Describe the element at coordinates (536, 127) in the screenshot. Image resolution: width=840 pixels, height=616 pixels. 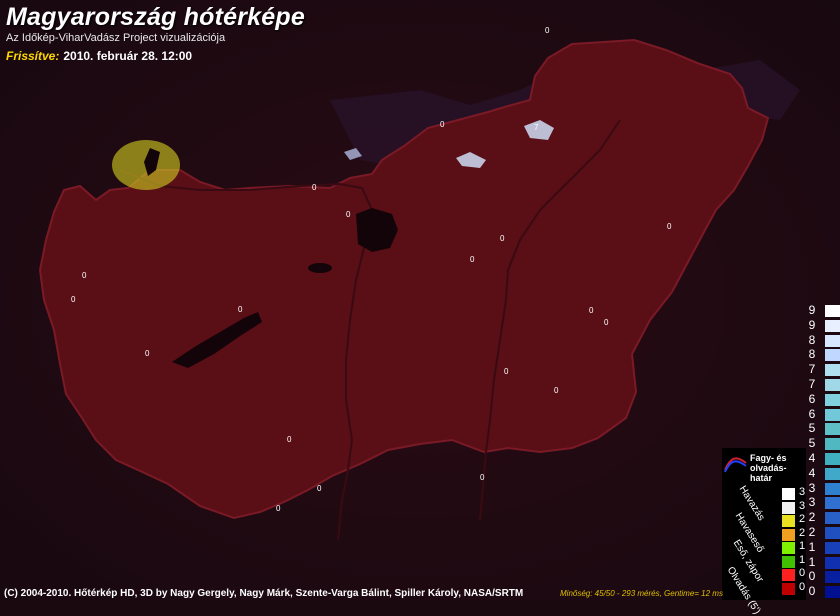
I see `measurement-value: 7` at that location.